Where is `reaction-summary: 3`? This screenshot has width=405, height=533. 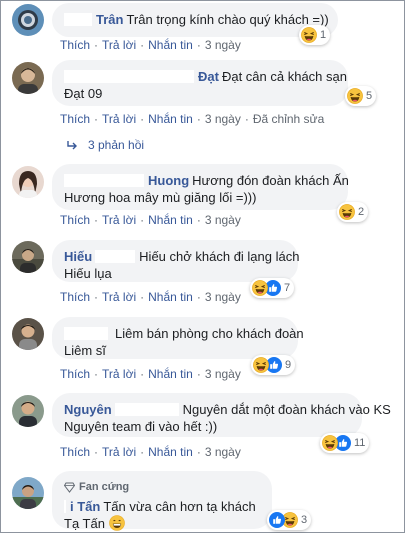 reaction-summary: 3 is located at coordinates (289, 520).